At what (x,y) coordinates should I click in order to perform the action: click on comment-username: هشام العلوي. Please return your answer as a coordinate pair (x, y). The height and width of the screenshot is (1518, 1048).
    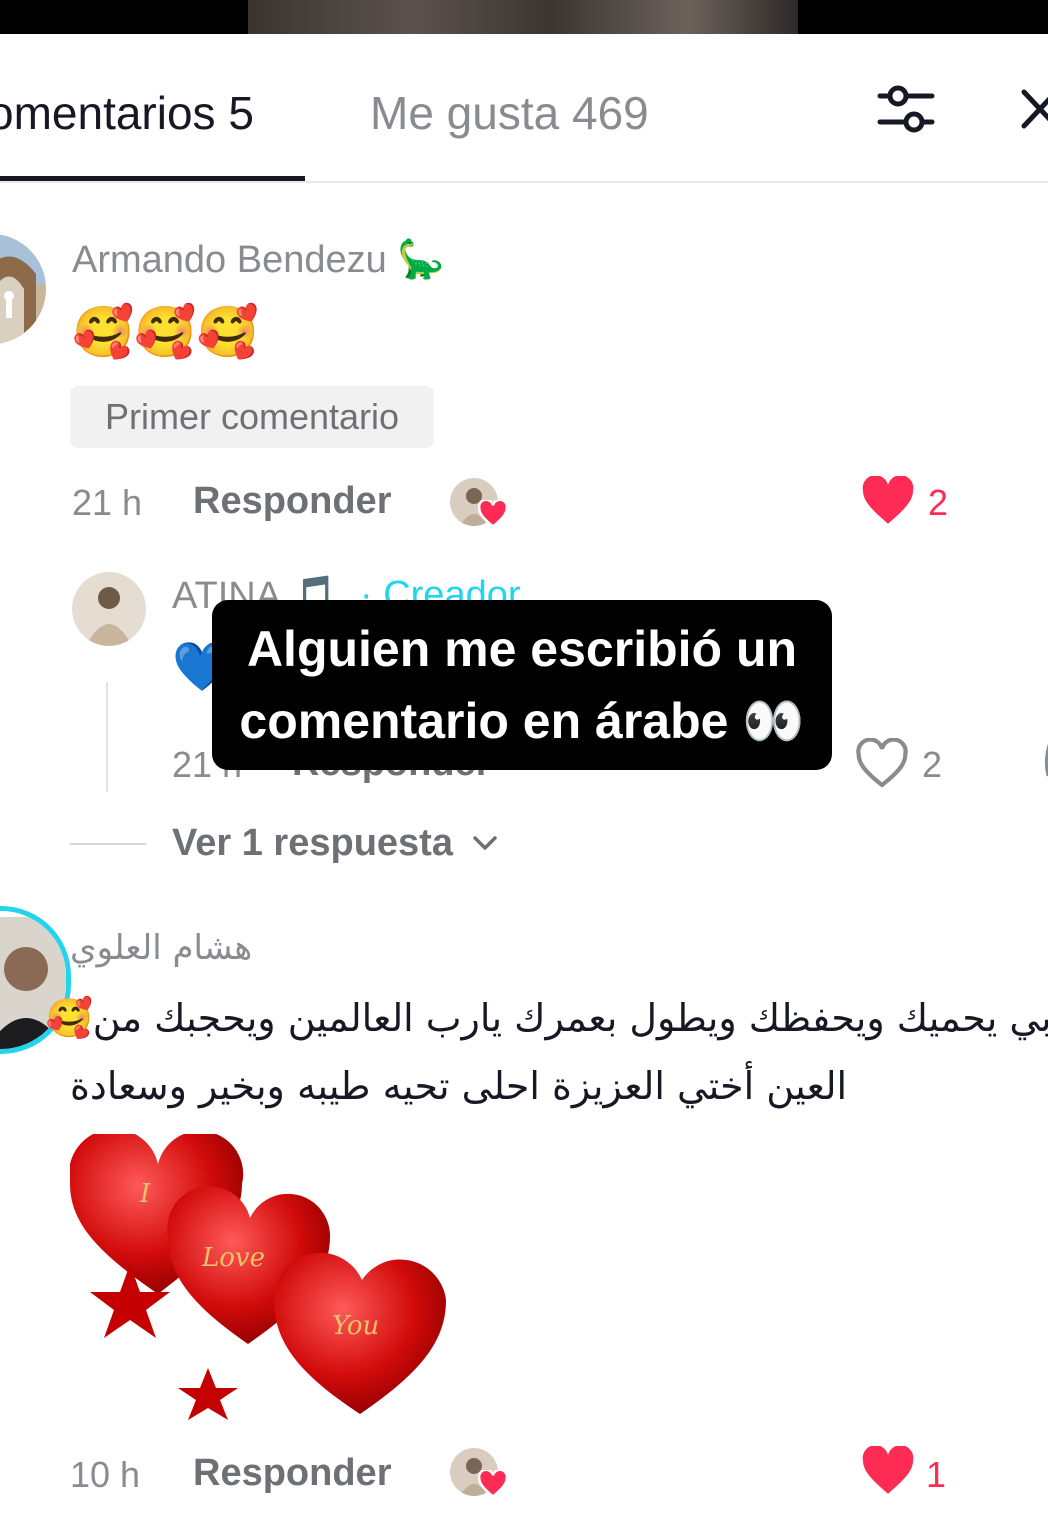
    Looking at the image, I should click on (161, 948).